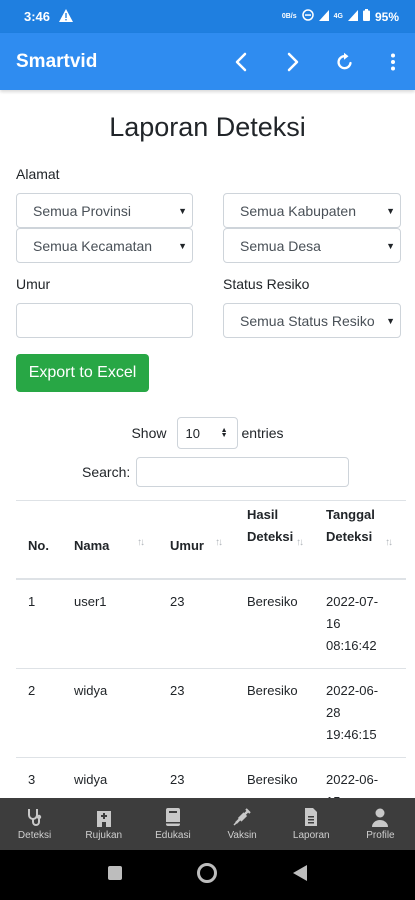 This screenshot has height=900, width=415. I want to click on kecamatan-select: Semua Kecamatan ▼, so click(104, 245).